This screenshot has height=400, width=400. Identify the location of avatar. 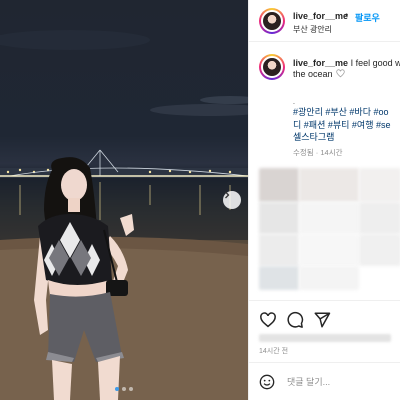
(272, 21).